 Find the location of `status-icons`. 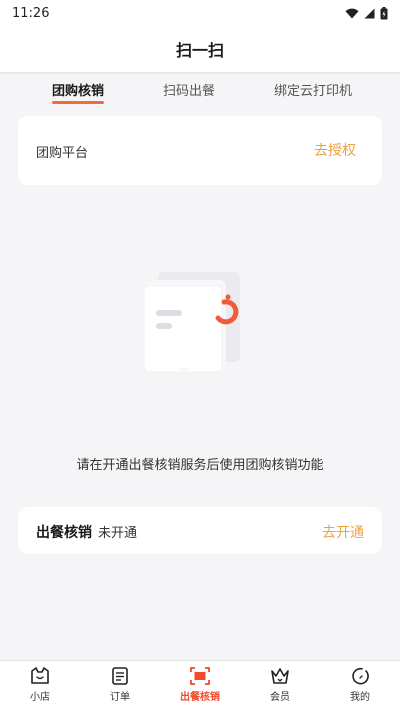

status-icons is located at coordinates (366, 13).